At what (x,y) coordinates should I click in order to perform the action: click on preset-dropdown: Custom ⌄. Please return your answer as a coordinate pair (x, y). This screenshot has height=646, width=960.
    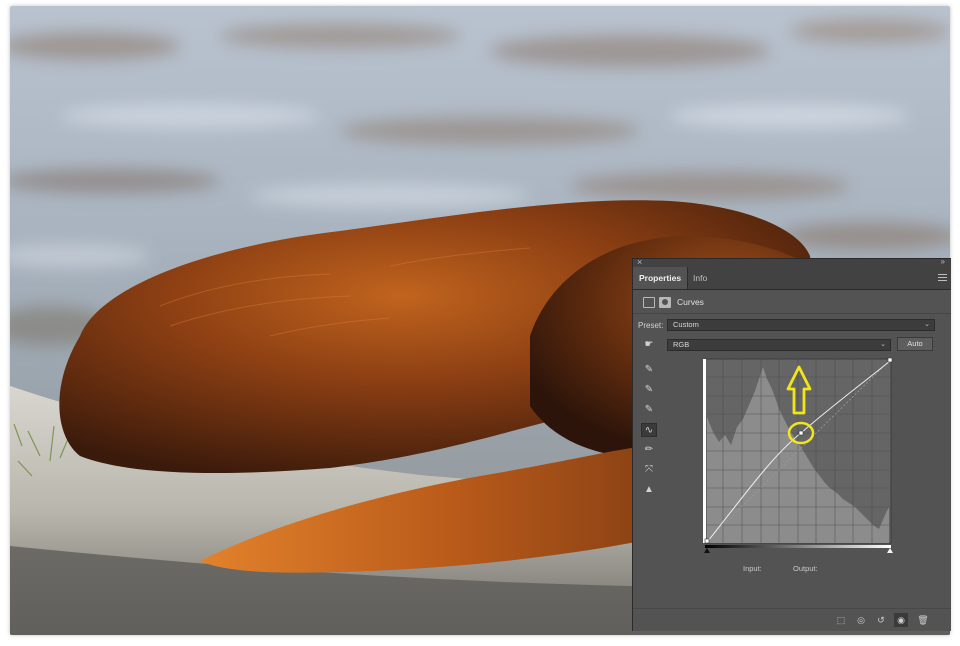
    Looking at the image, I should click on (801, 325).